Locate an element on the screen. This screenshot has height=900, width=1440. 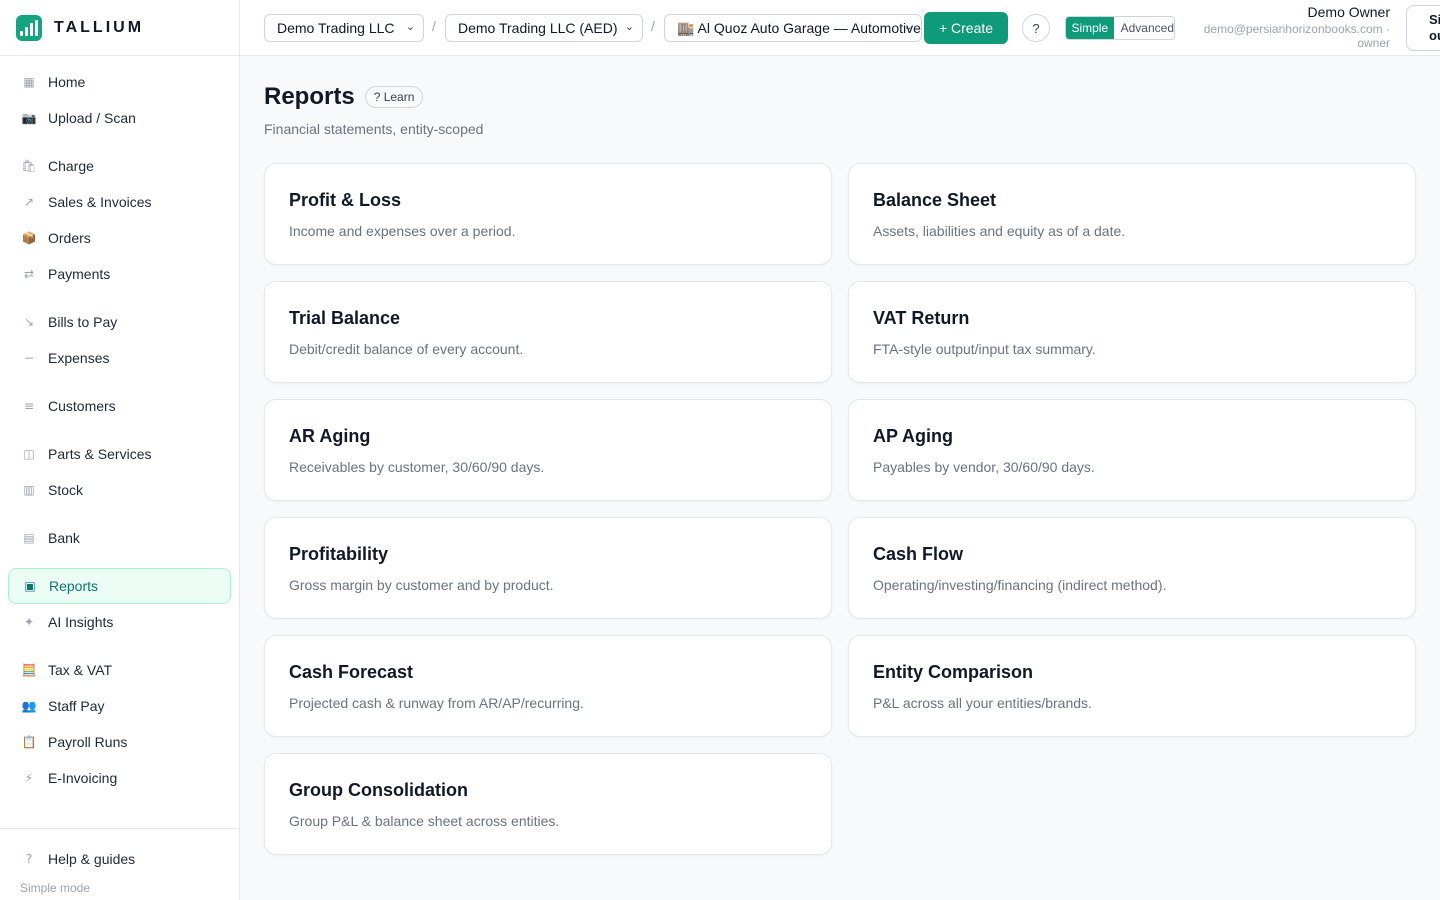
learn-button: ? Learn is located at coordinates (394, 97).